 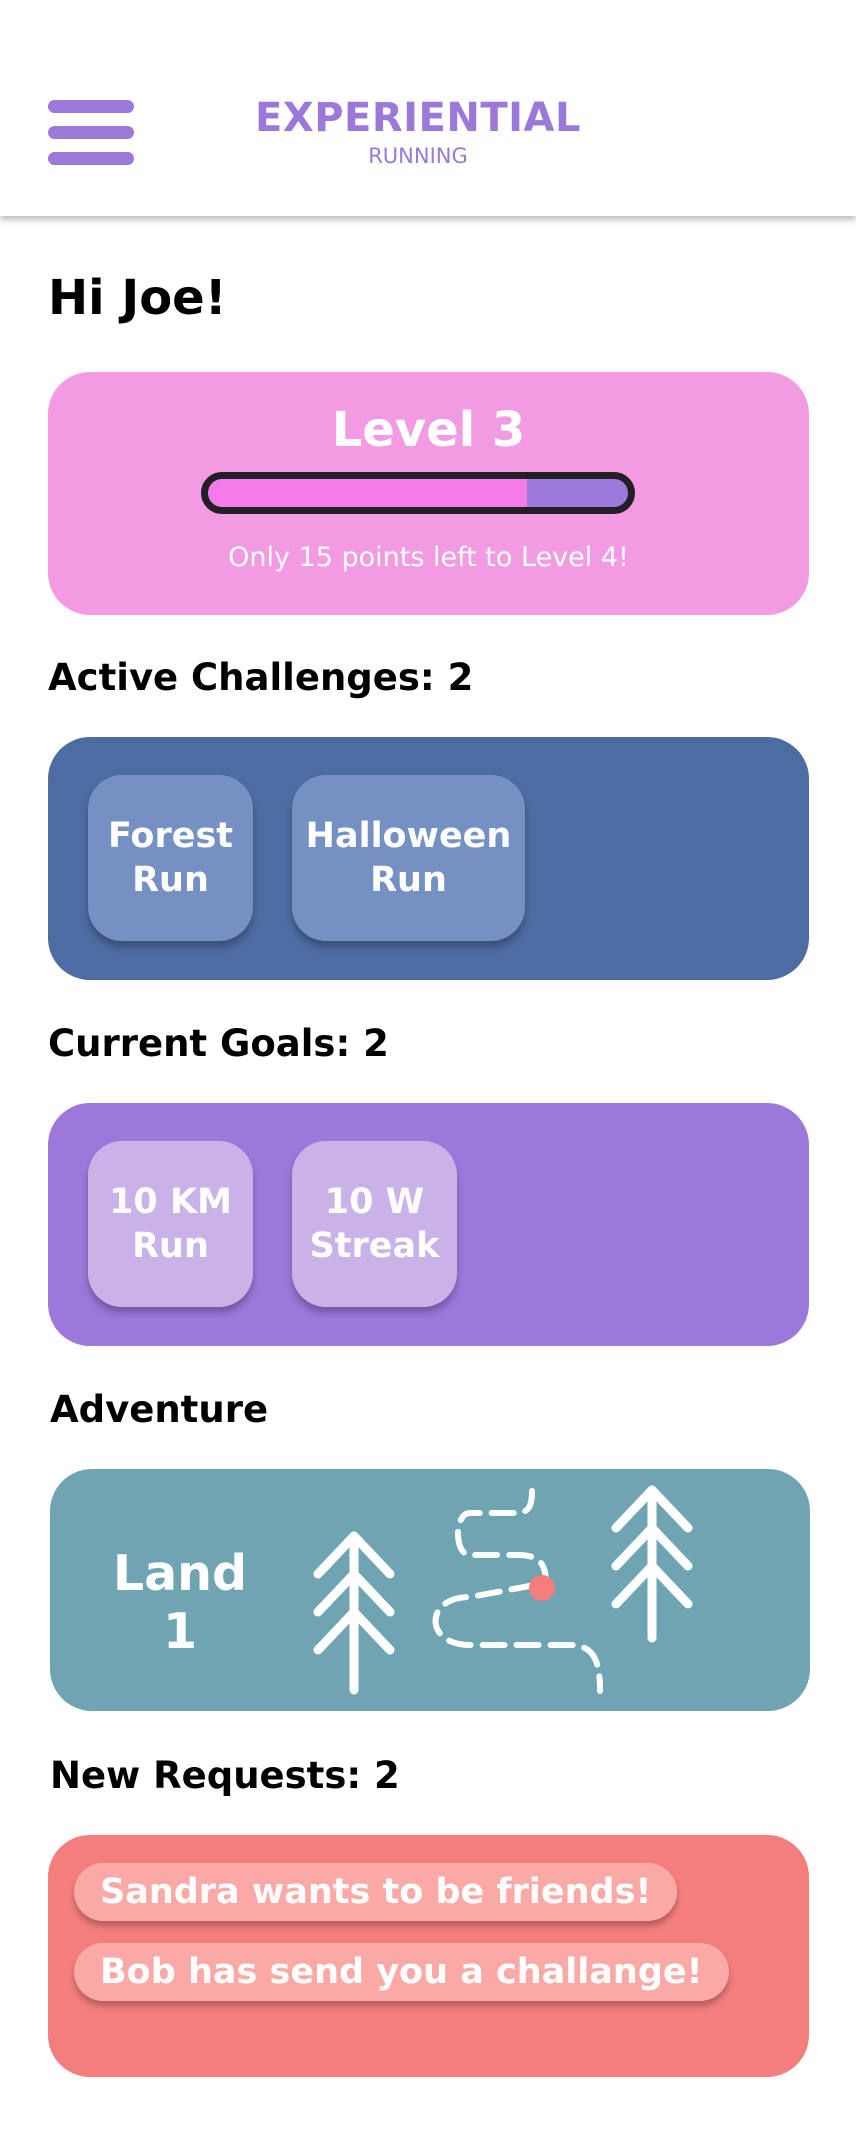 I want to click on challenge-tile-forest-run: Forest Run, so click(x=170, y=858).